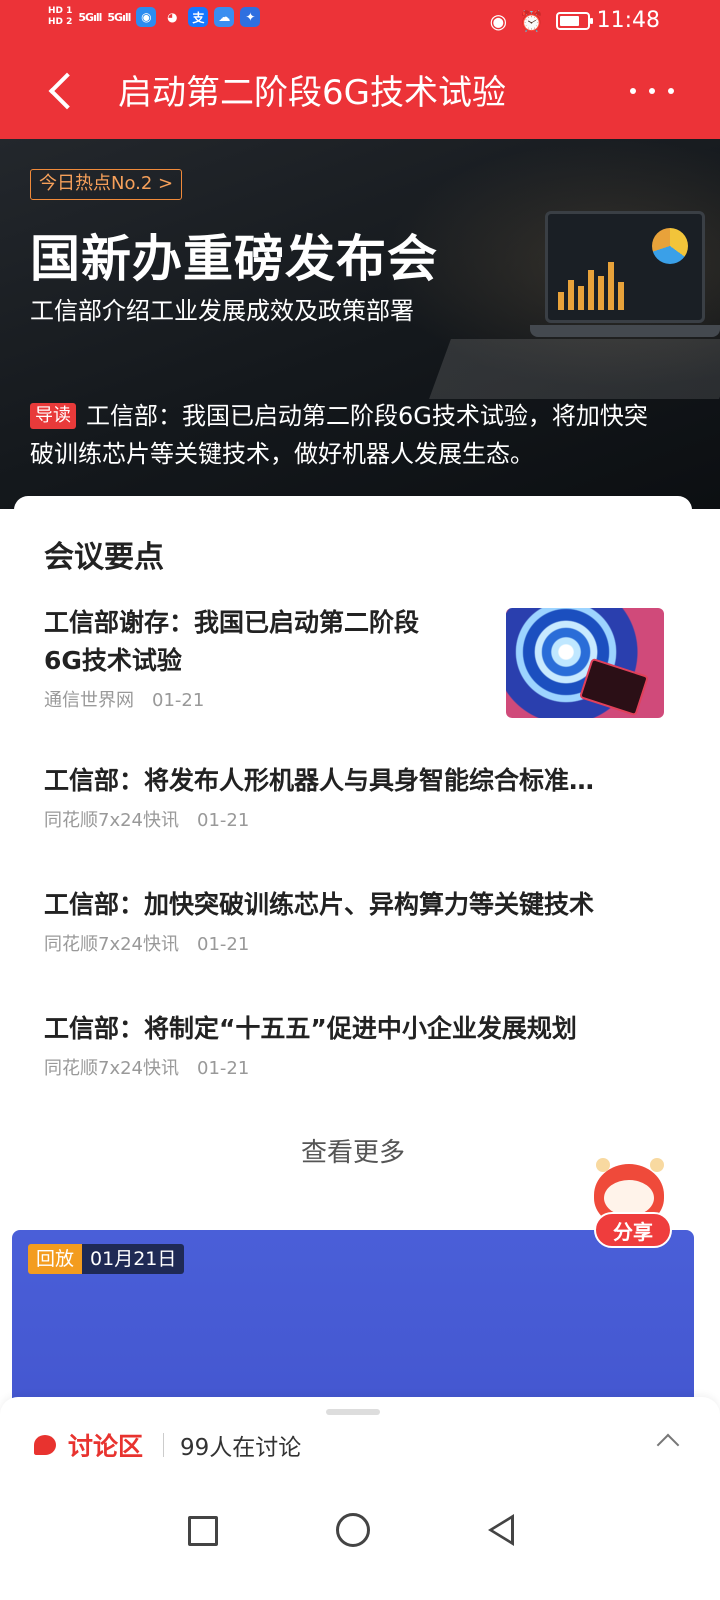 The image size is (720, 1600). What do you see at coordinates (62, 91) in the screenshot?
I see `back-button` at bounding box center [62, 91].